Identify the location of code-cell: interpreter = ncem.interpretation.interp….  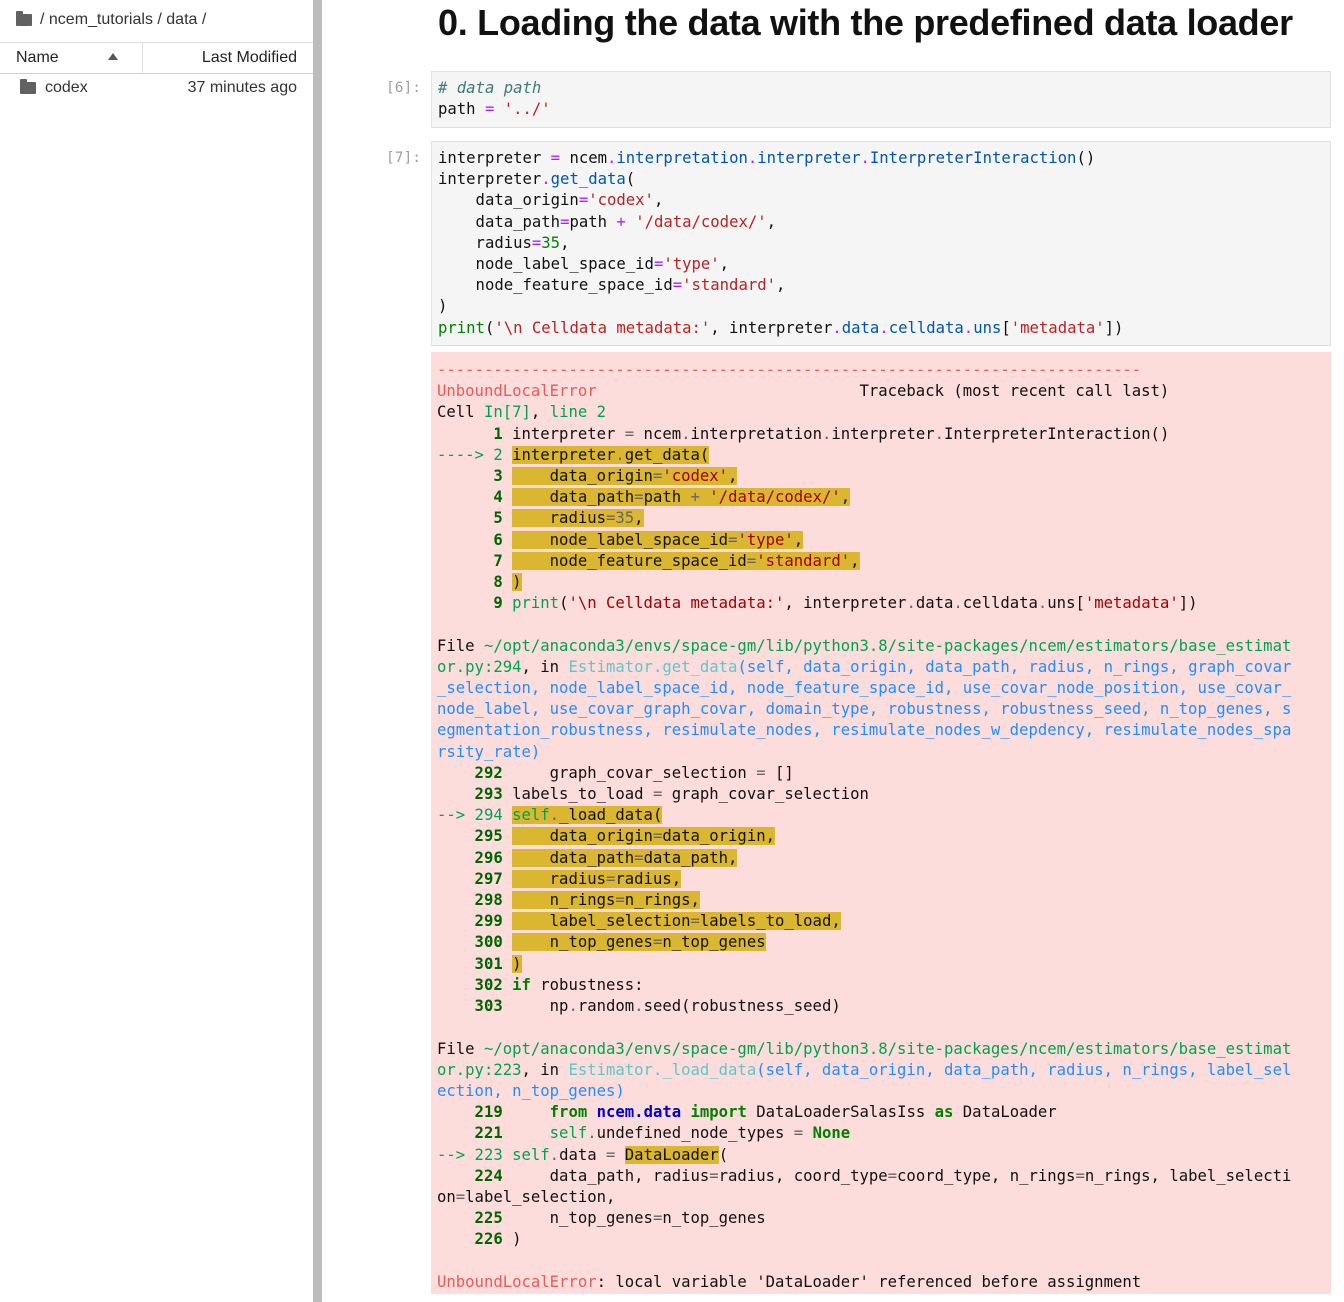
(881, 243).